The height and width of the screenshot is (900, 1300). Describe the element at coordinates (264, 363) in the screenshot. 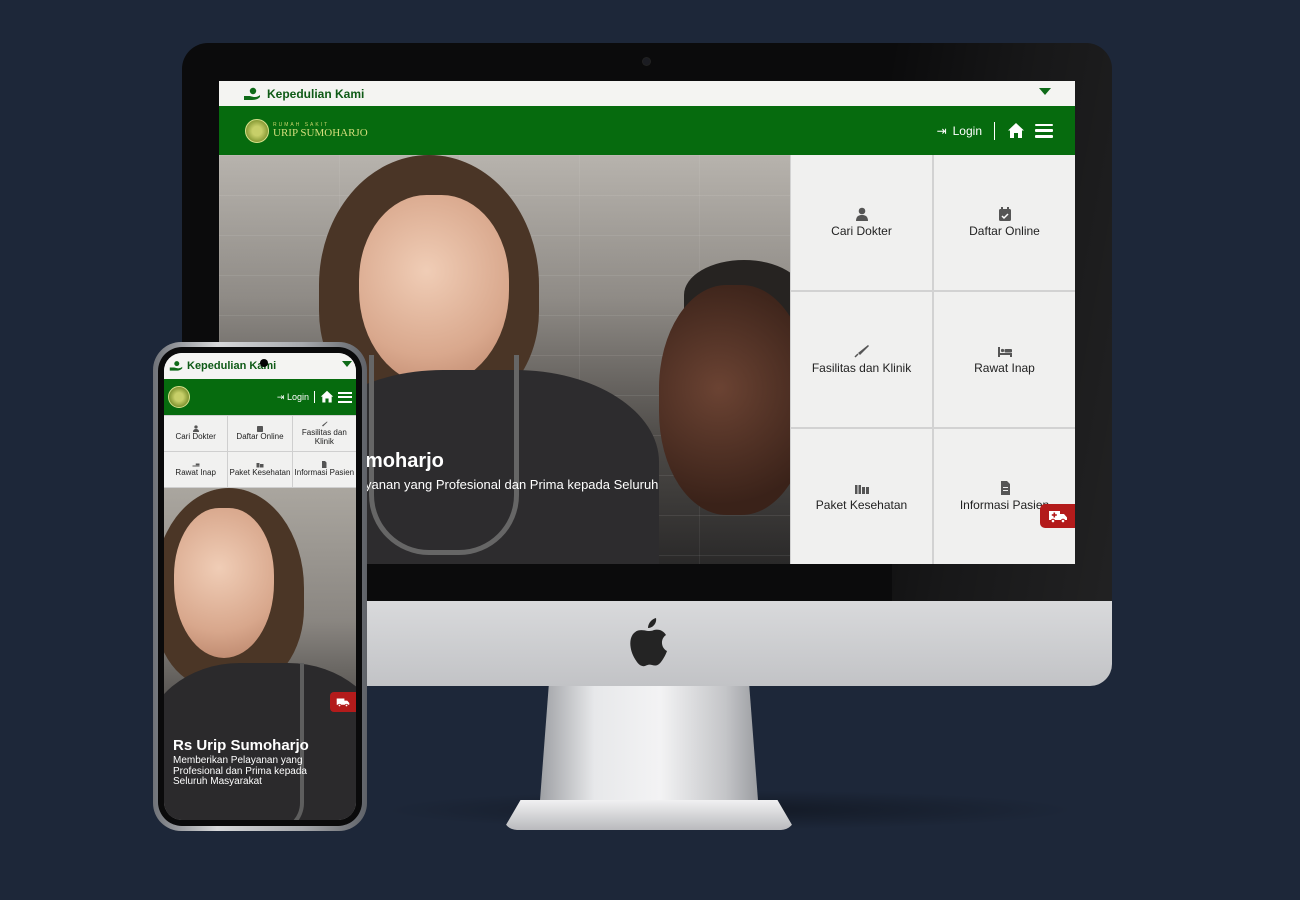

I see `phone-camera` at that location.